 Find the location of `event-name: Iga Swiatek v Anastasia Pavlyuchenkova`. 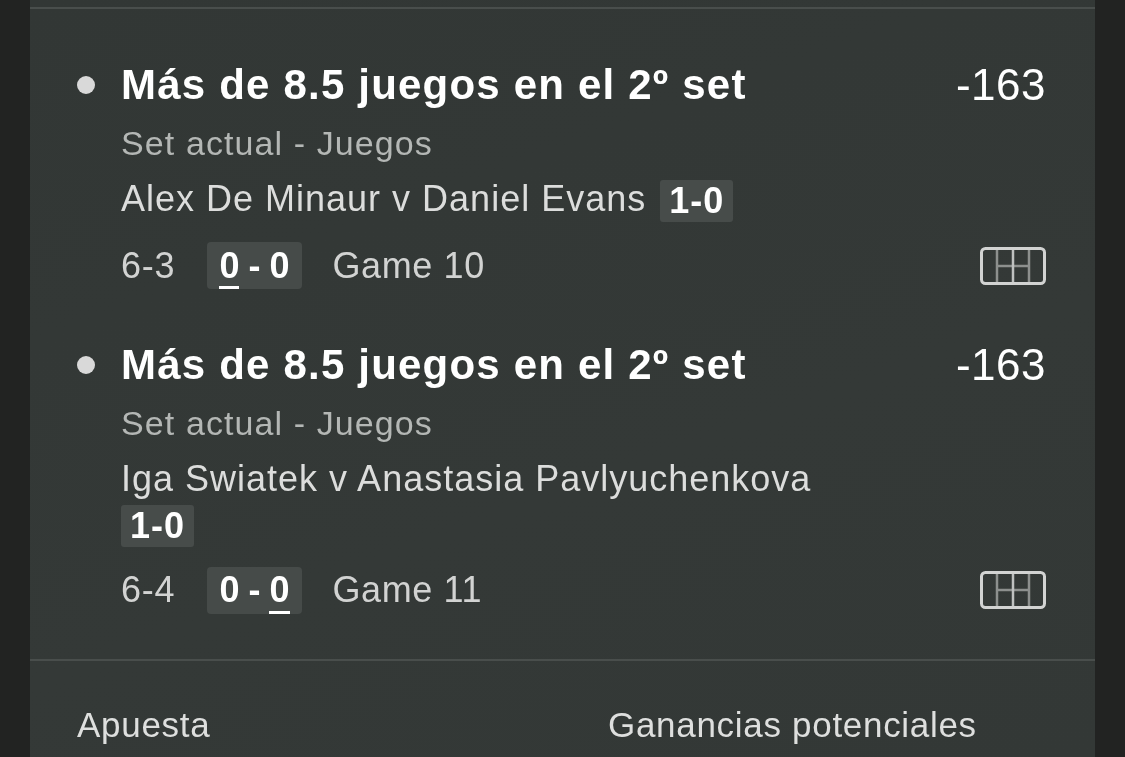

event-name: Iga Swiatek v Anastasia Pavlyuchenkova is located at coordinates (466, 479).